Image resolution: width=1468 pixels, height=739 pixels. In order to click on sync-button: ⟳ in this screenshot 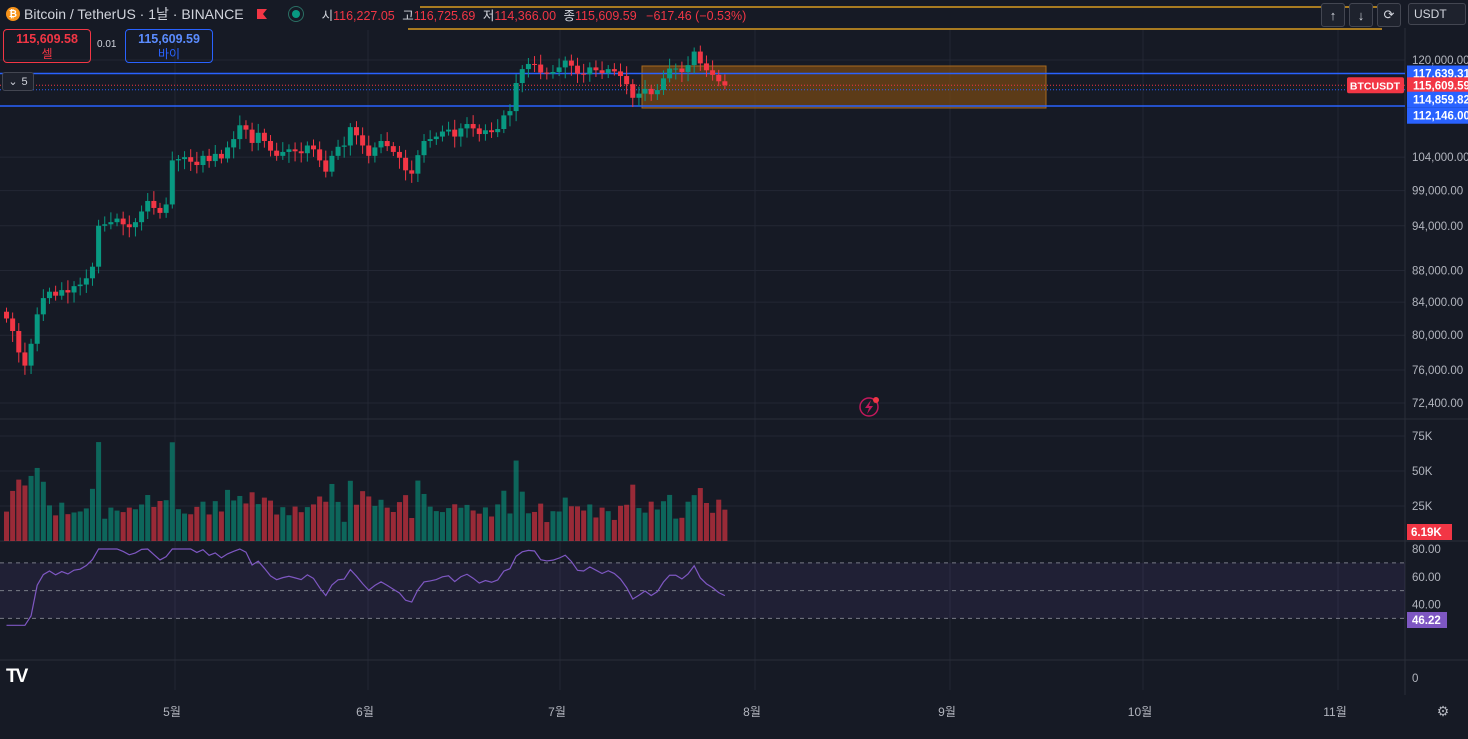, I will do `click(1389, 15)`.